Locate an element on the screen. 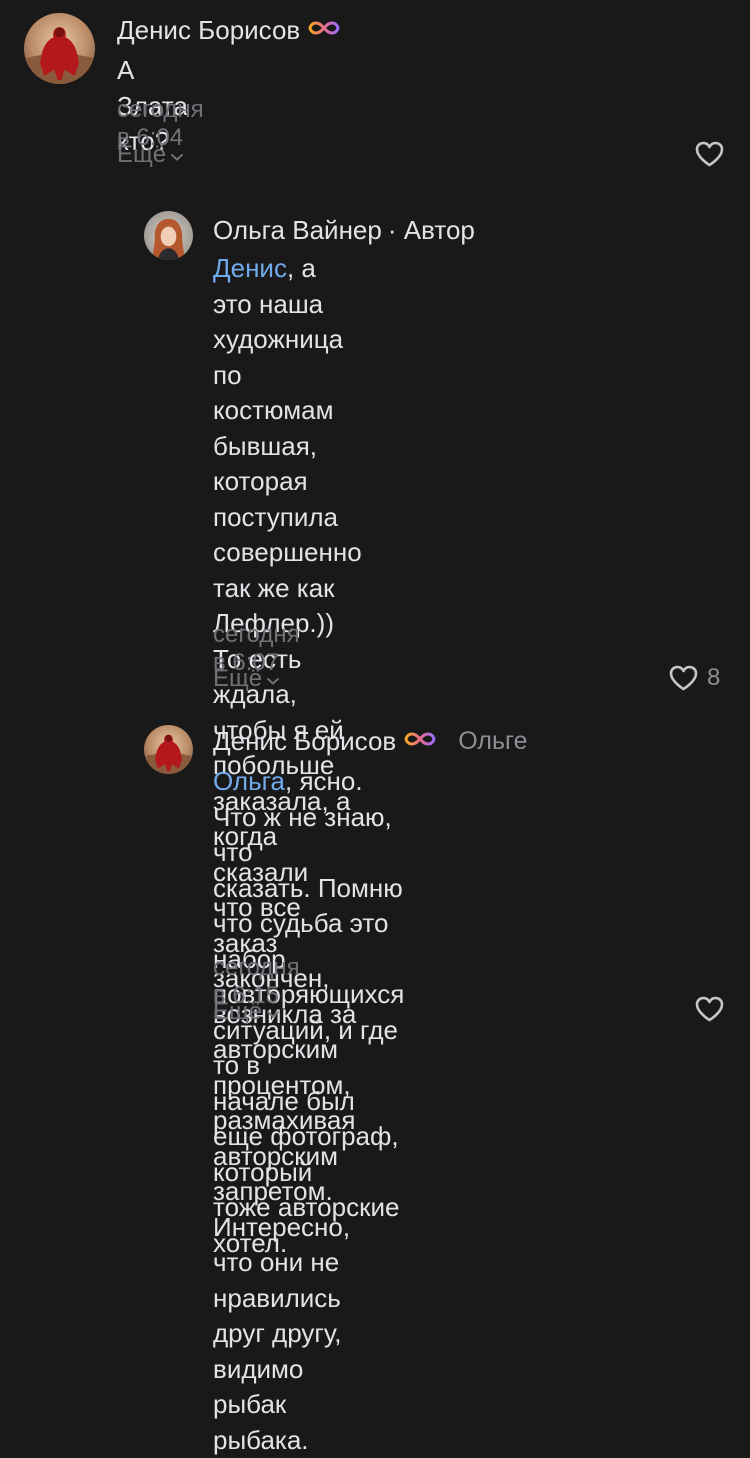 The width and height of the screenshot is (750, 1458). mention-link: Денис is located at coordinates (250, 268).